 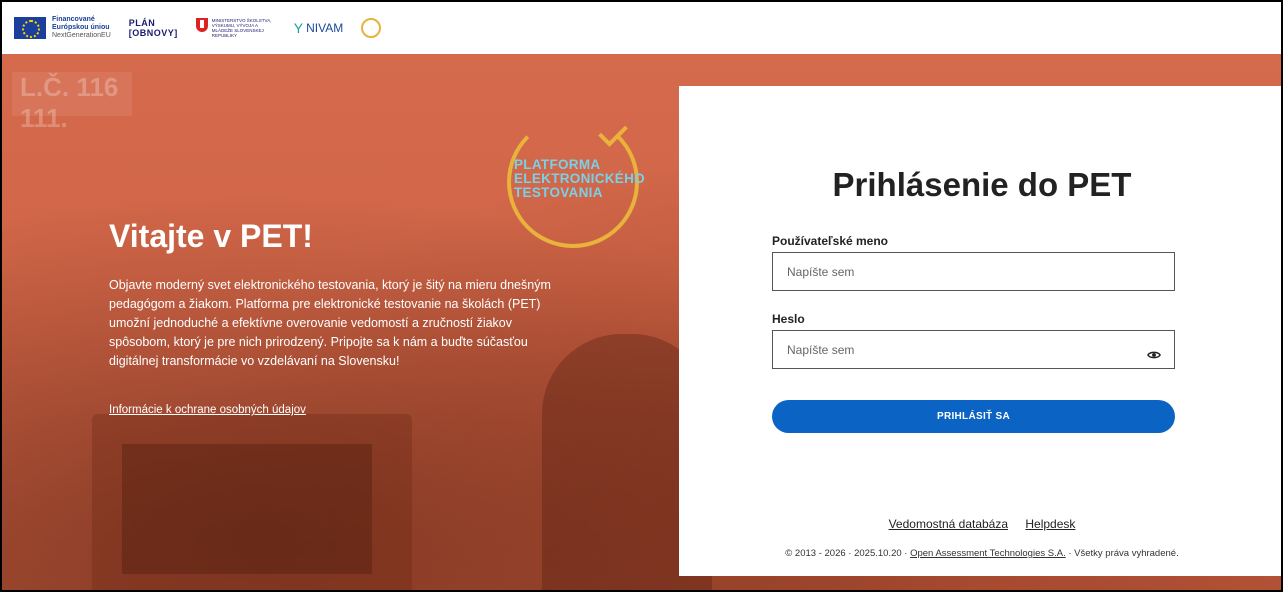 What do you see at coordinates (201, 25) in the screenshot?
I see `slovak-shield-icon` at bounding box center [201, 25].